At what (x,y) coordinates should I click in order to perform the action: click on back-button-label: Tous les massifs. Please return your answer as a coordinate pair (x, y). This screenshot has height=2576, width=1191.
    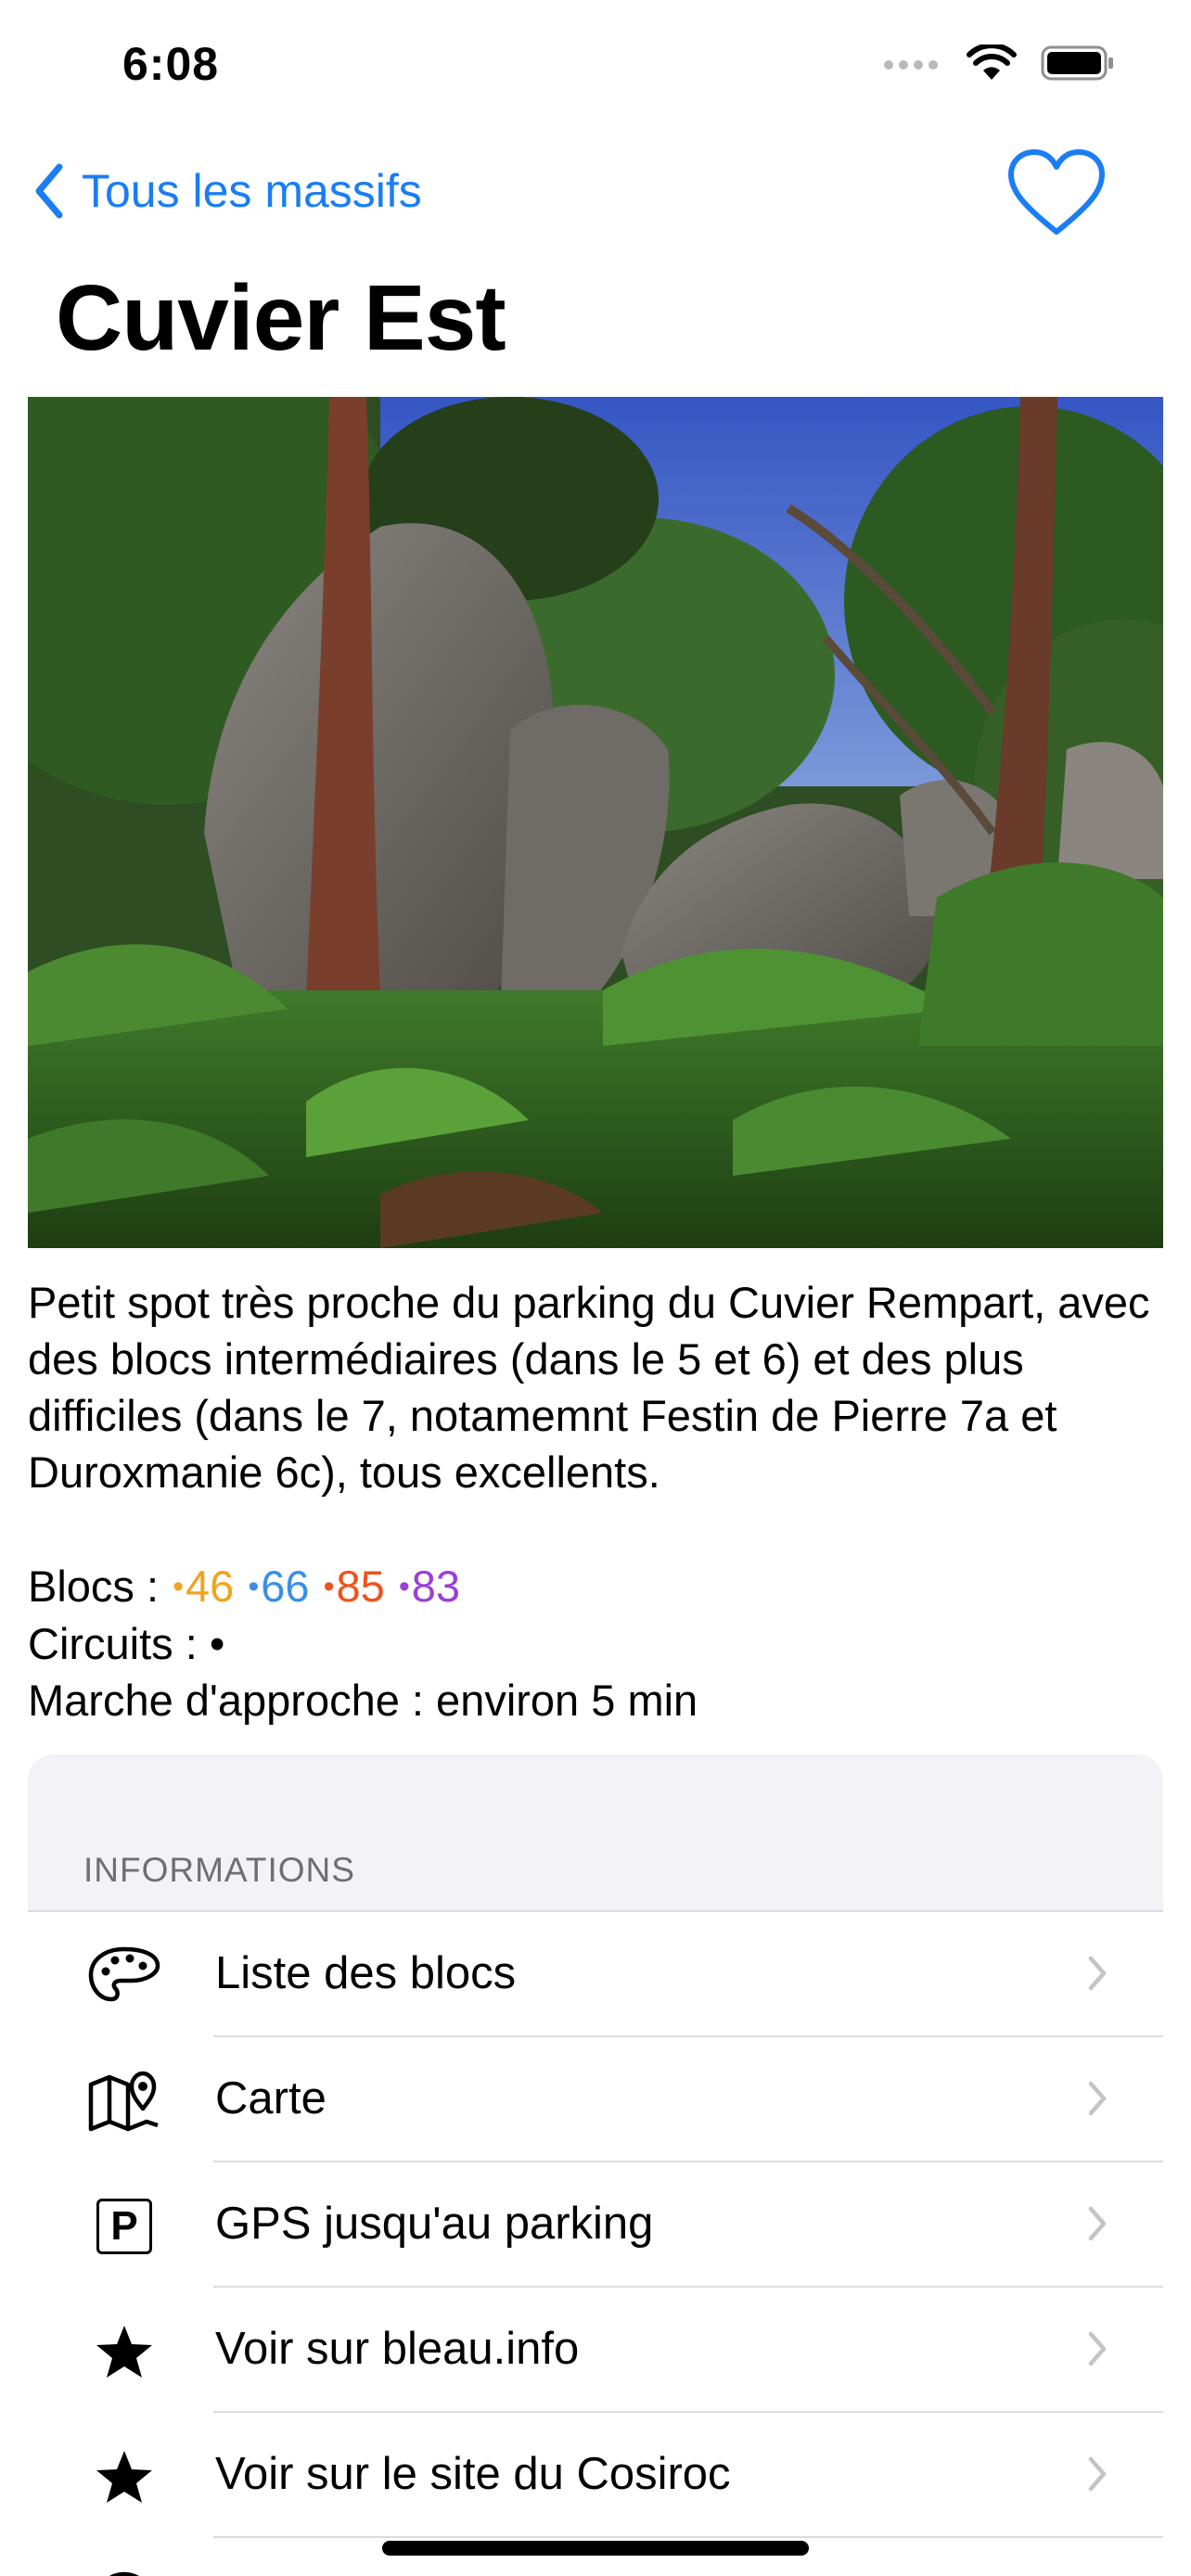
    Looking at the image, I should click on (252, 191).